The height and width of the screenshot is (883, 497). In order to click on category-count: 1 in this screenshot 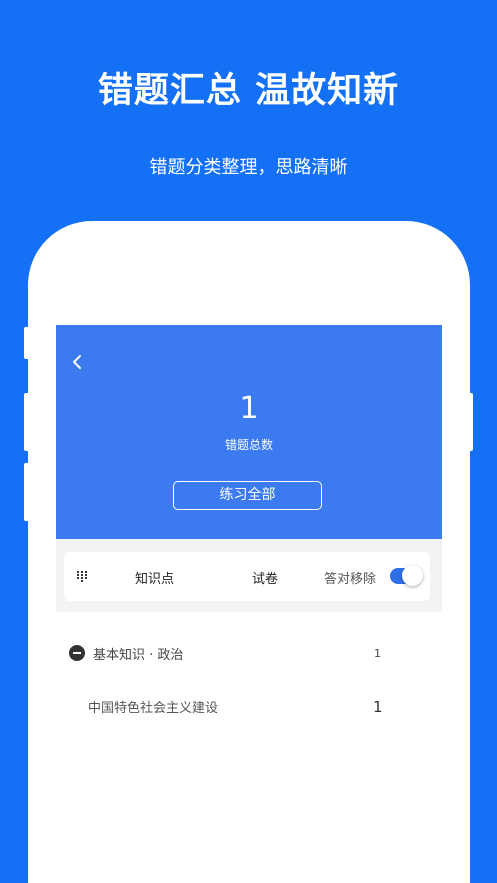, I will do `click(377, 653)`.